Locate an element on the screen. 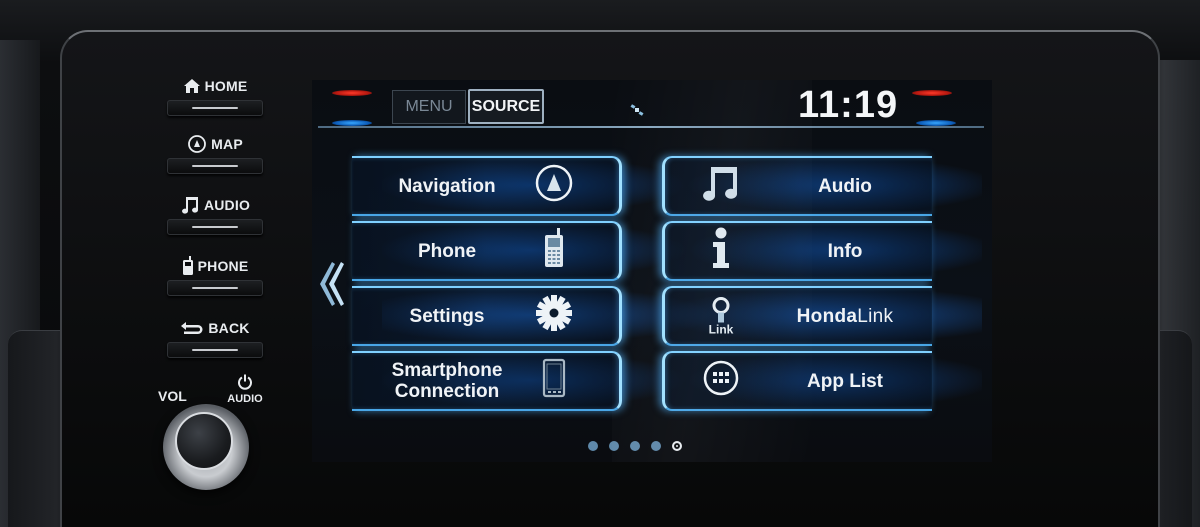 This screenshot has width=1200, height=527. clock: 11:19 is located at coordinates (848, 105).